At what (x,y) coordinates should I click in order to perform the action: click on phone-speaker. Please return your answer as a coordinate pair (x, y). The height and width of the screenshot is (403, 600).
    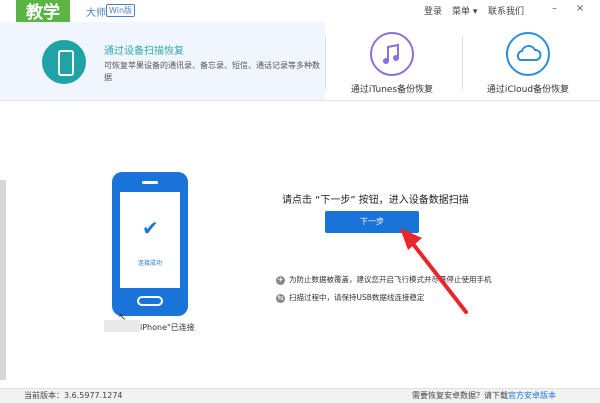
    Looking at the image, I should click on (150, 182).